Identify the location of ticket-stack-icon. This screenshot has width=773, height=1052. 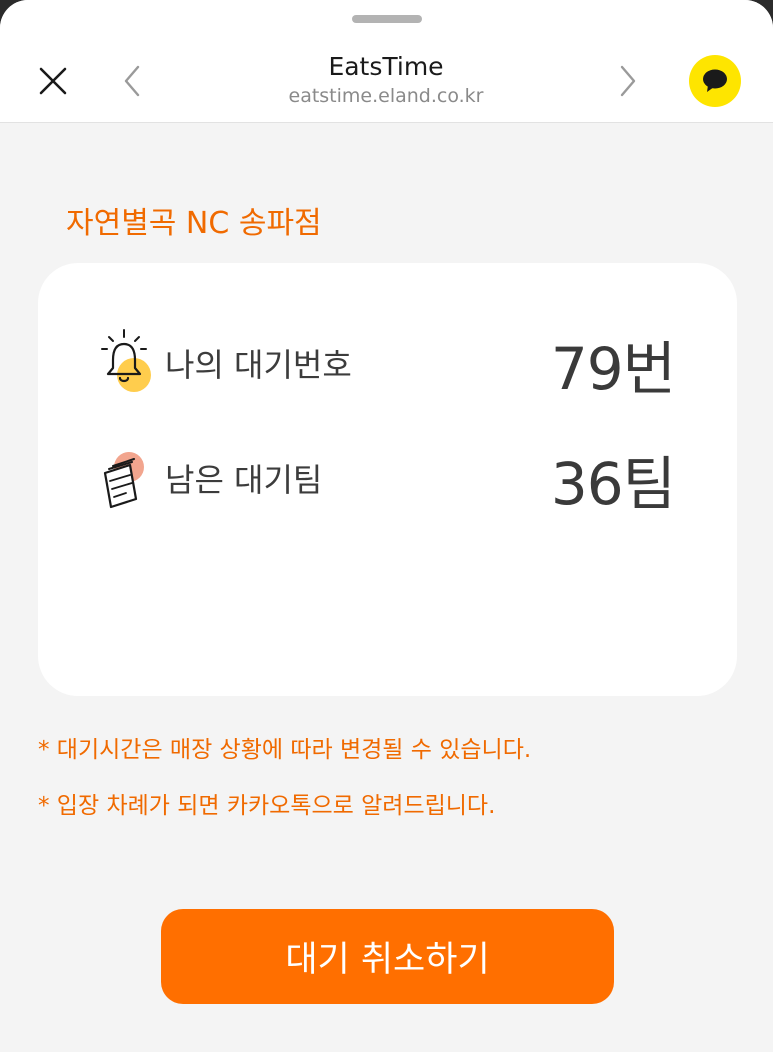
(128, 482).